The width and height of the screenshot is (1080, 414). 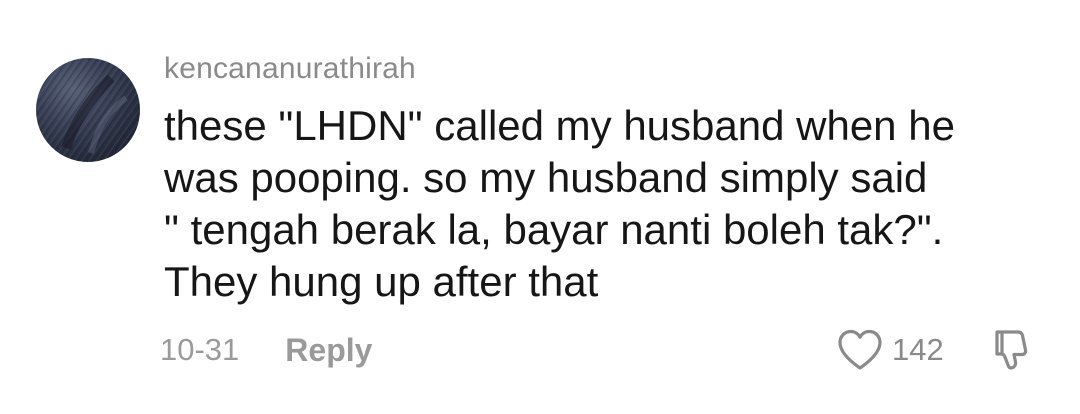 What do you see at coordinates (918, 349) in the screenshot?
I see `like-count: 142` at bounding box center [918, 349].